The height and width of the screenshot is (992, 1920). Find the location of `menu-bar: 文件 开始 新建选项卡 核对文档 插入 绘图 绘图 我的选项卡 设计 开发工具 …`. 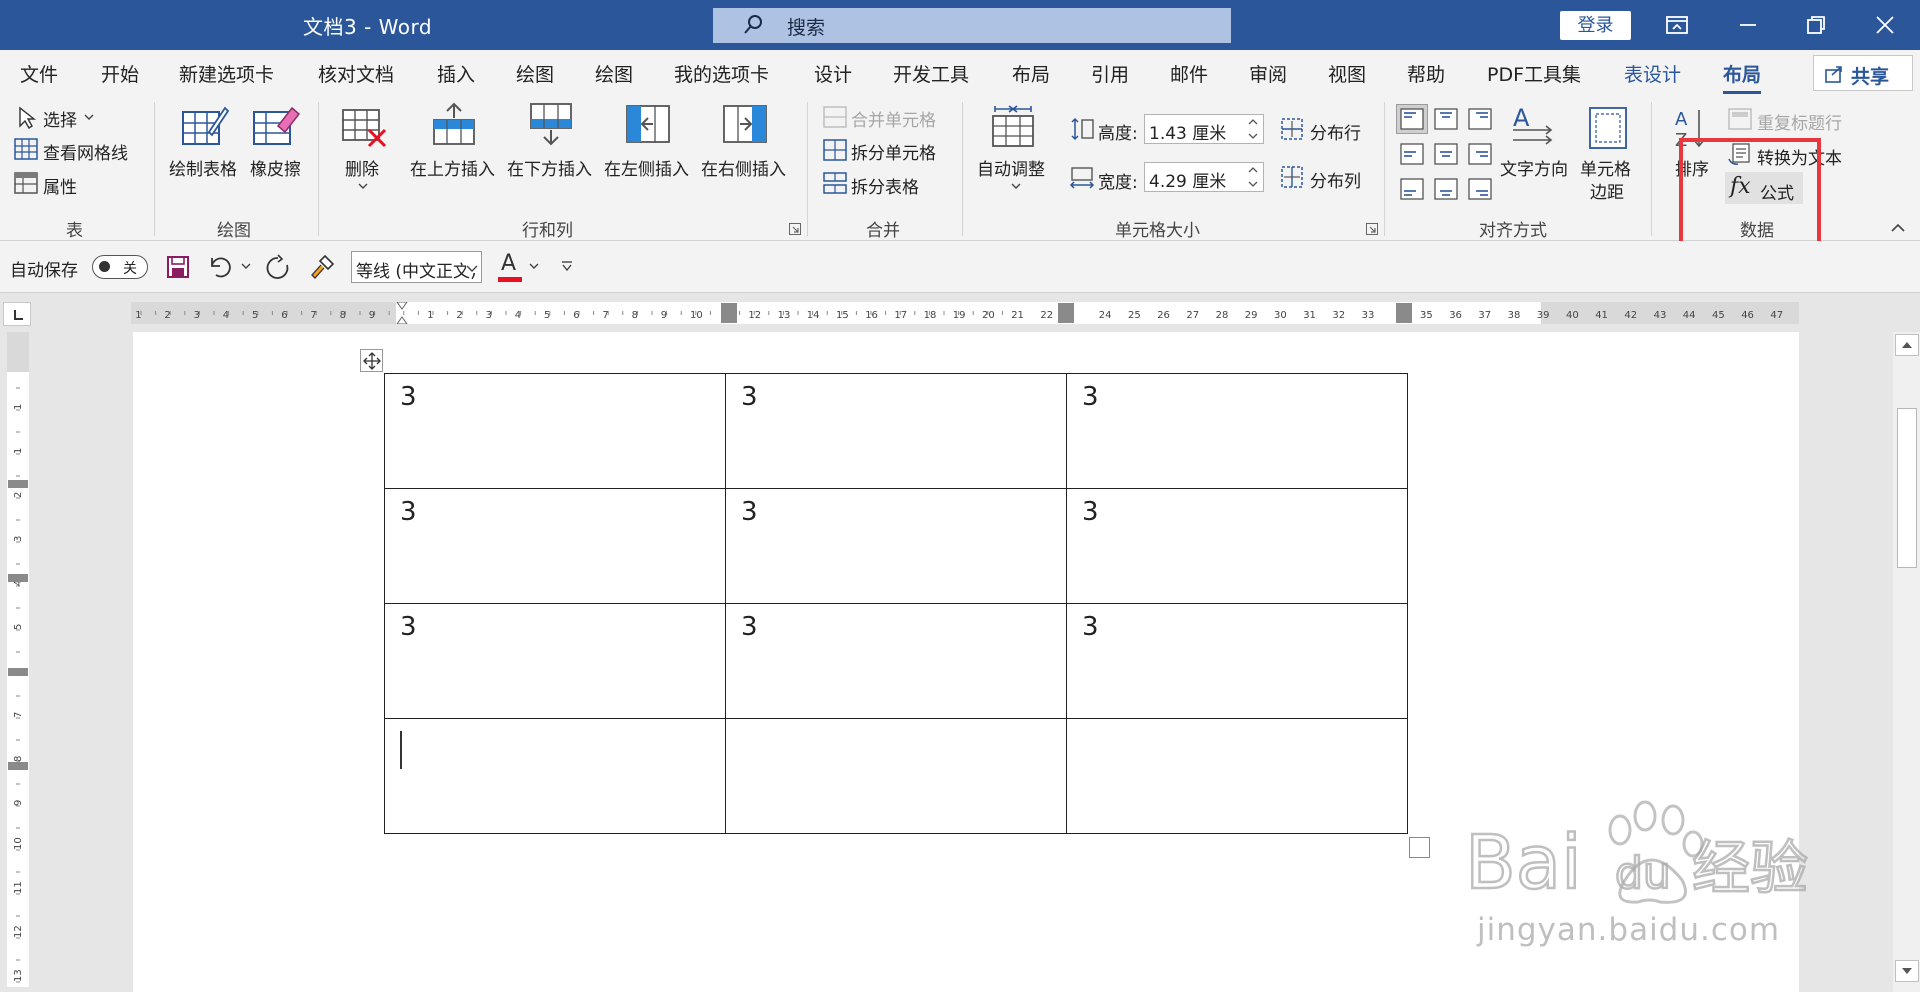

menu-bar: 文件 开始 新建选项卡 核对文档 插入 绘图 绘图 我的选项卡 设计 开发工具 … is located at coordinates (960, 73).